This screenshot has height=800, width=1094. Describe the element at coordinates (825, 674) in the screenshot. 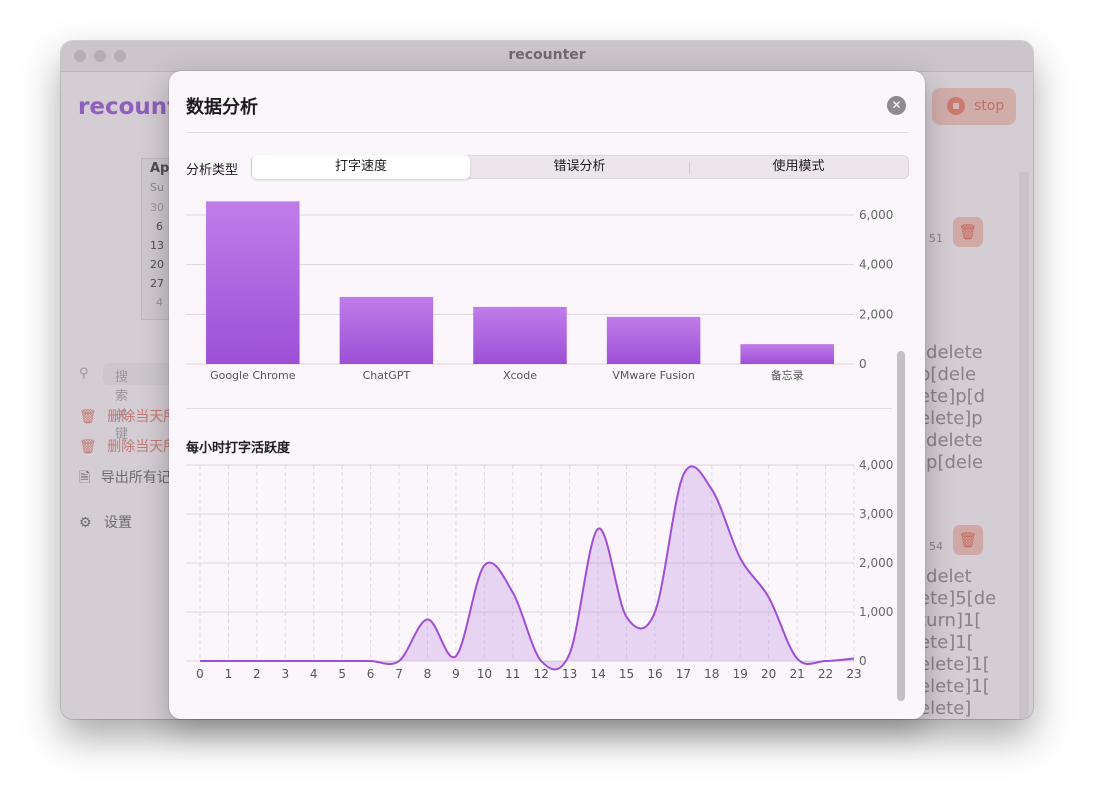

I see `x-tick-label: 22` at that location.